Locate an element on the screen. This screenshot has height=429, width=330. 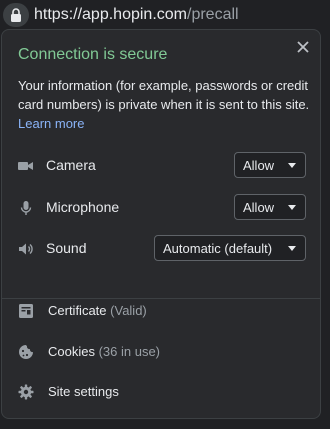
permission-sound: Sound Automatic (default) is located at coordinates (162, 249).